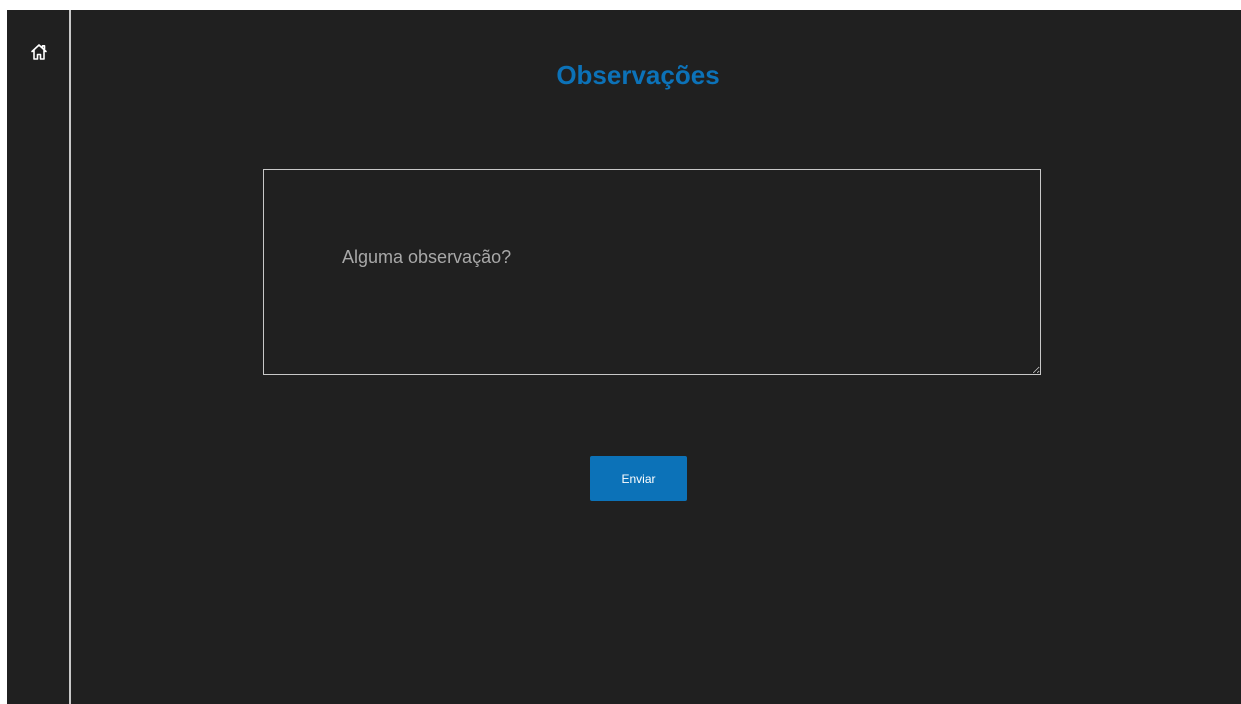  I want to click on submit-button: Enviar, so click(638, 478).